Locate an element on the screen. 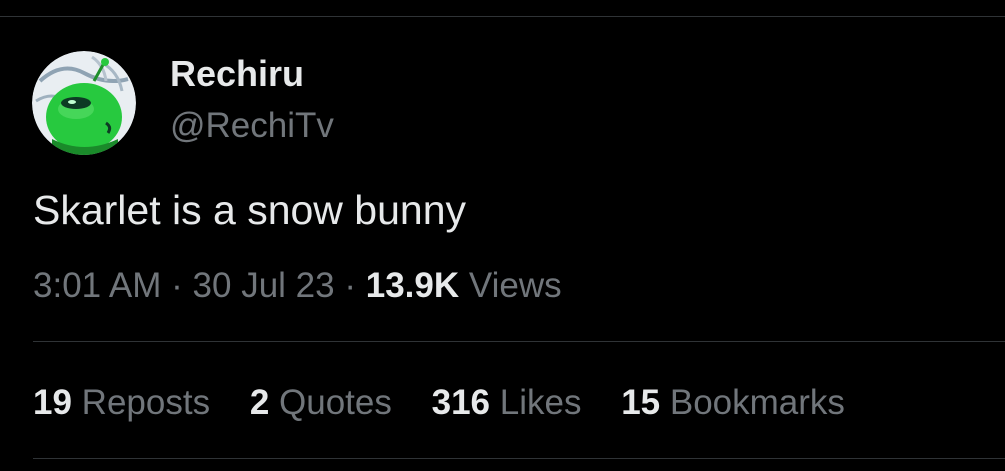 The image size is (1005, 471). tweet-time: 3:01 AM is located at coordinates (97, 285).